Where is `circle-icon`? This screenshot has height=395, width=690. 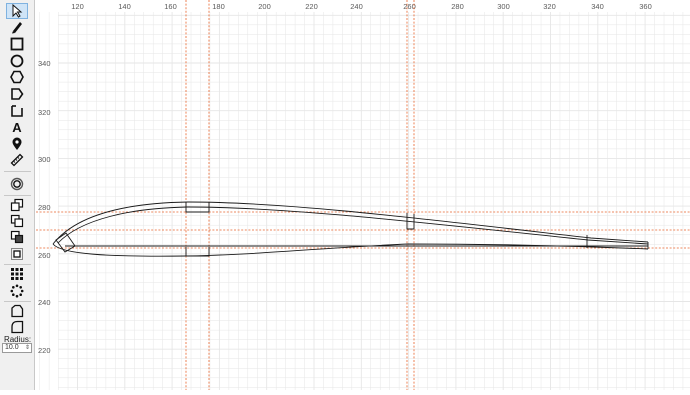
circle-icon is located at coordinates (17, 61).